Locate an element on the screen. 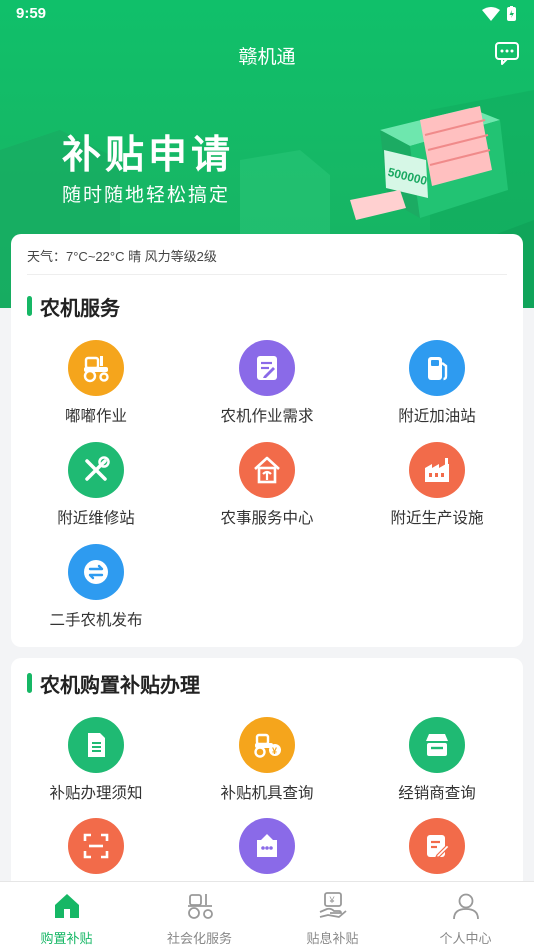  subsidy-item-guide: 补贴办理须知 is located at coordinates (96, 762).